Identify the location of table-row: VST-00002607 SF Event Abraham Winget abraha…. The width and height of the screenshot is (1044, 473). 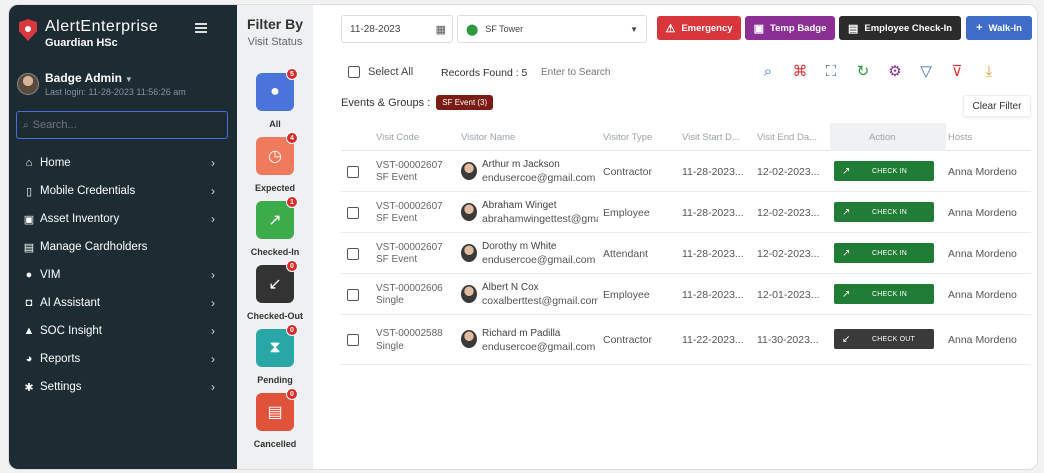
(686, 212).